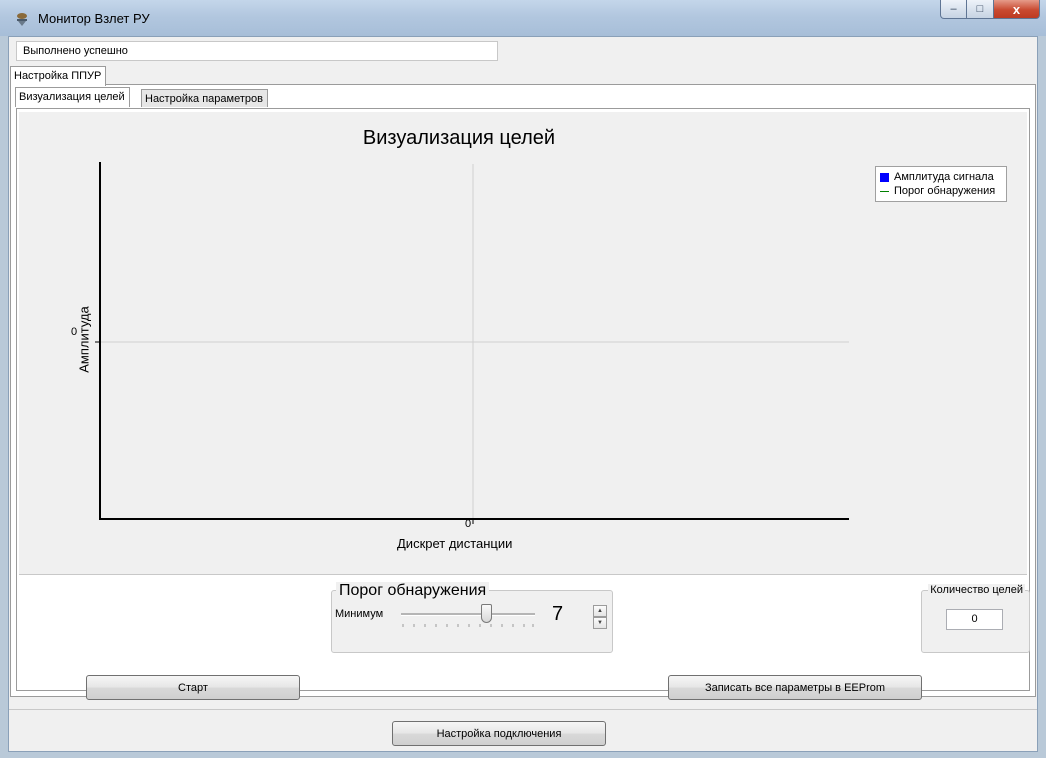  What do you see at coordinates (976, 590) in the screenshot?
I see `target-count-title: Количество целей` at bounding box center [976, 590].